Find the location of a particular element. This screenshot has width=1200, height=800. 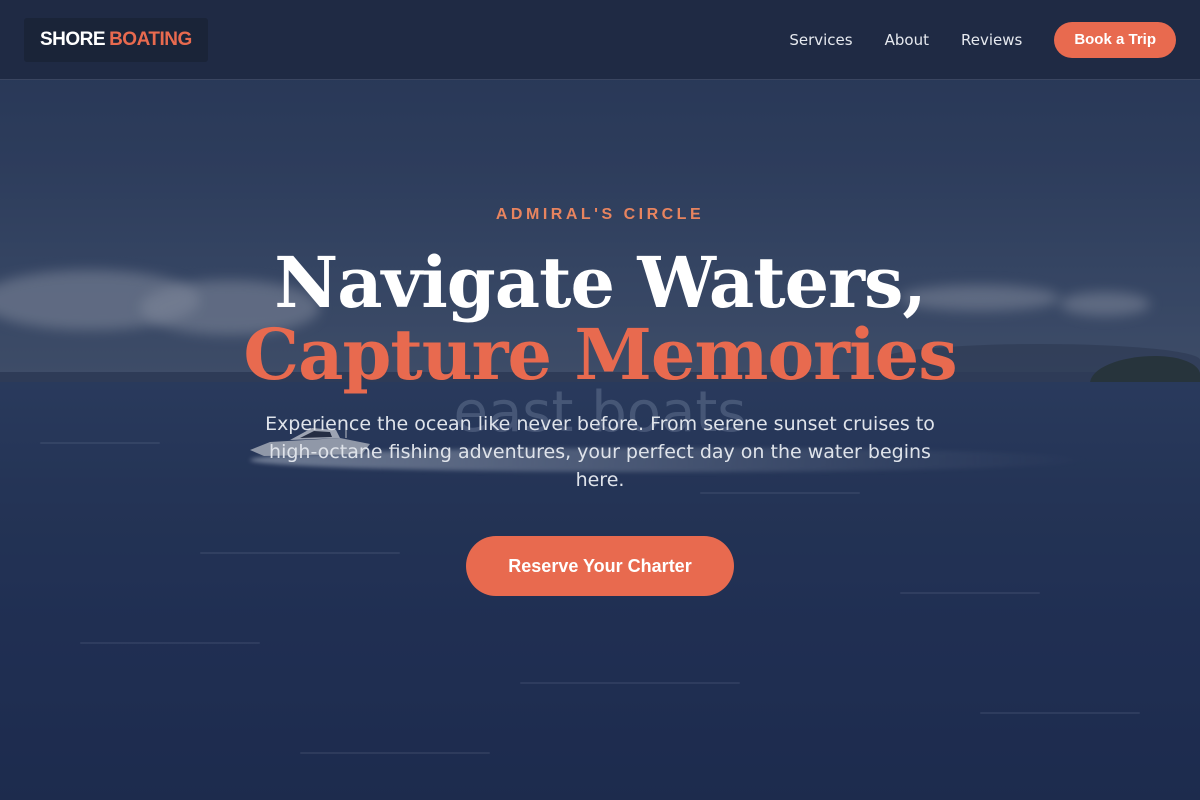

nav-link-services: Services is located at coordinates (820, 40).